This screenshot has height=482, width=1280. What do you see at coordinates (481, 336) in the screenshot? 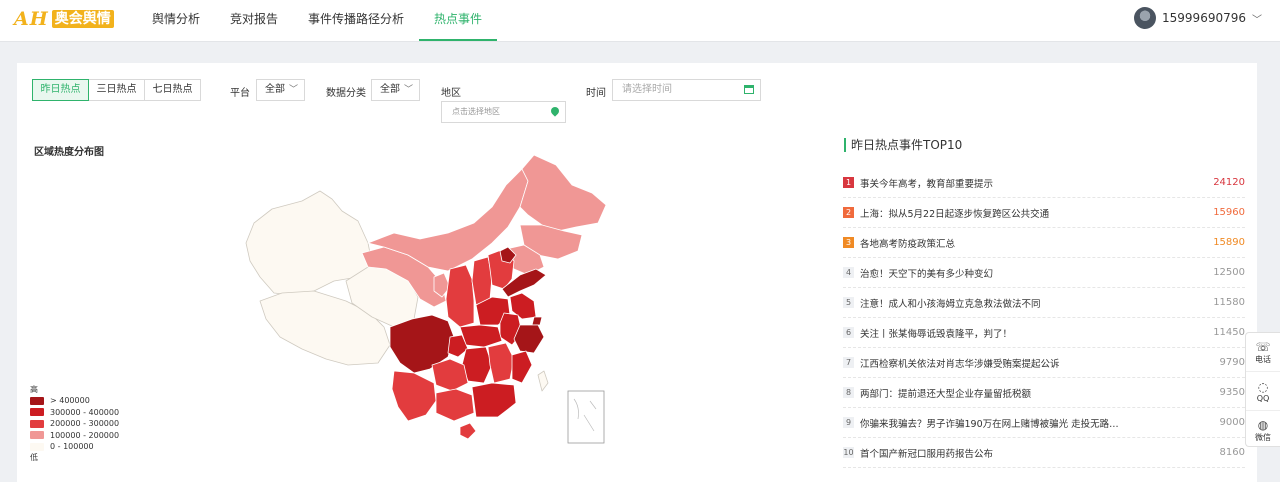
I see `region-hubei` at bounding box center [481, 336].